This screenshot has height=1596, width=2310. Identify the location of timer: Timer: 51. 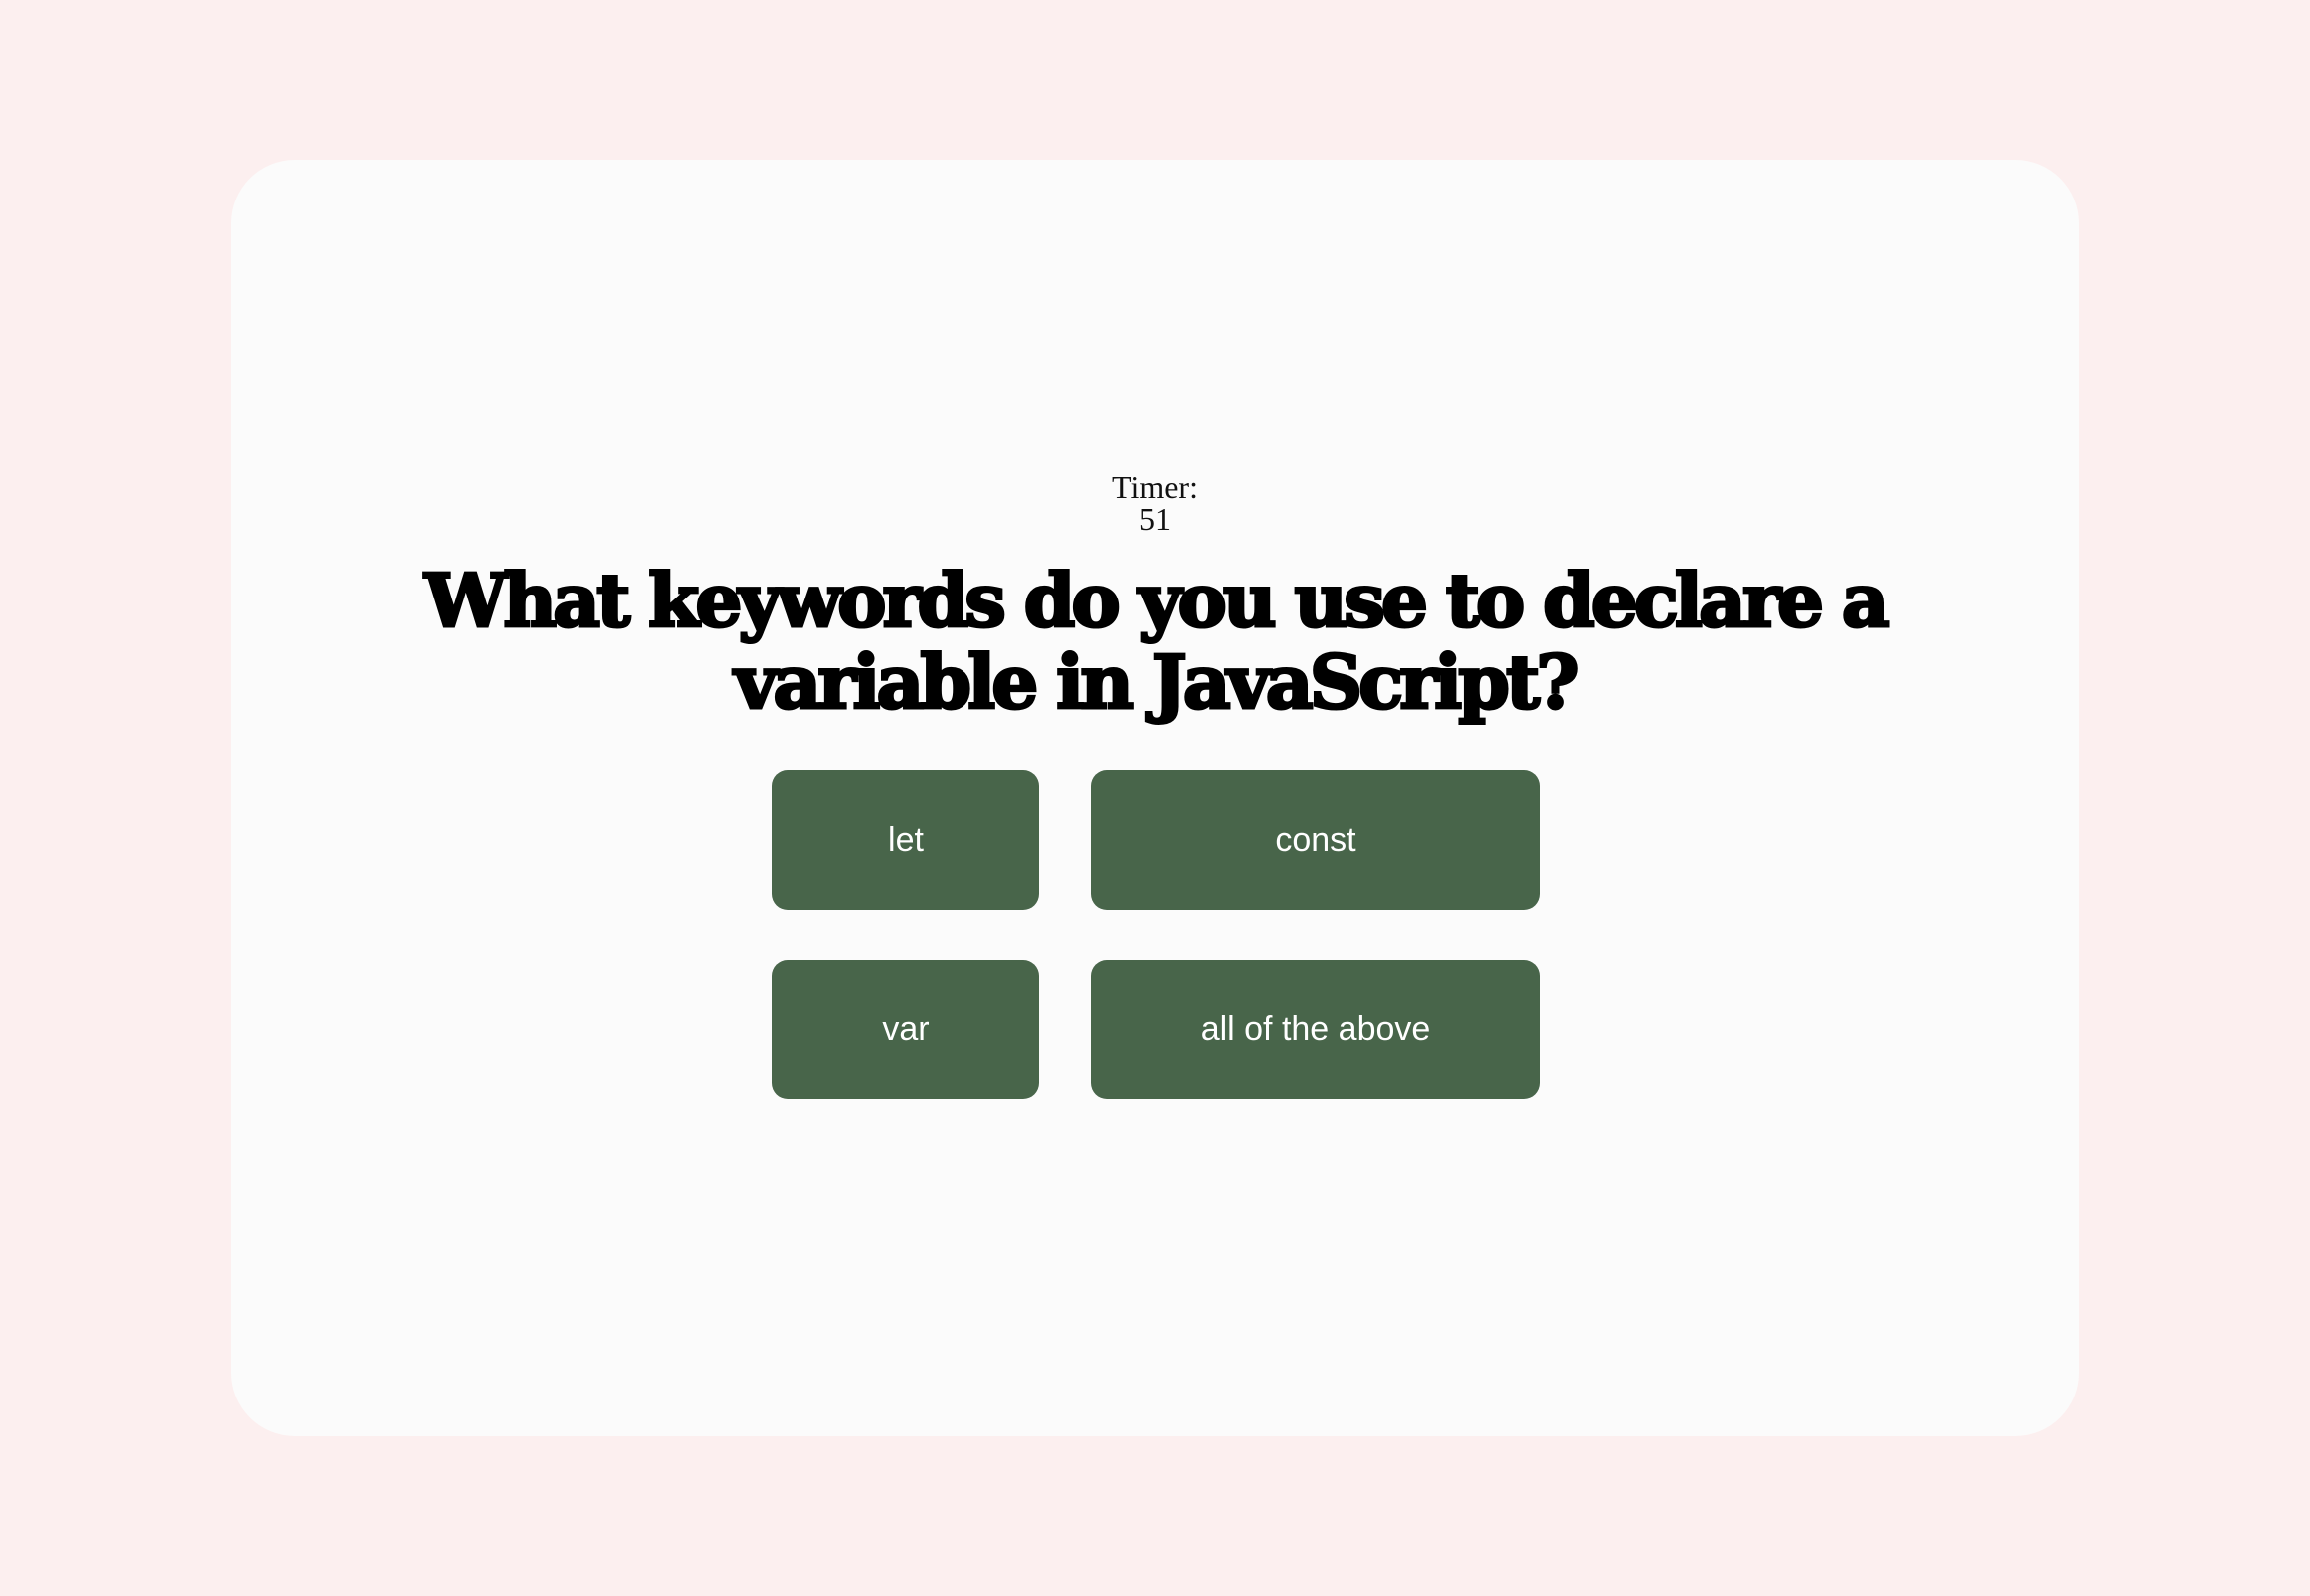
(1155, 503).